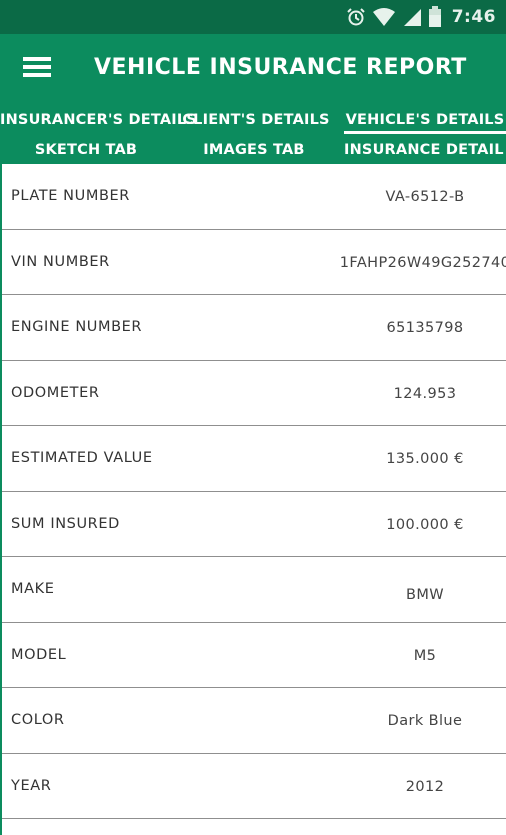  I want to click on detail-row-model: MODEL M5, so click(254, 655).